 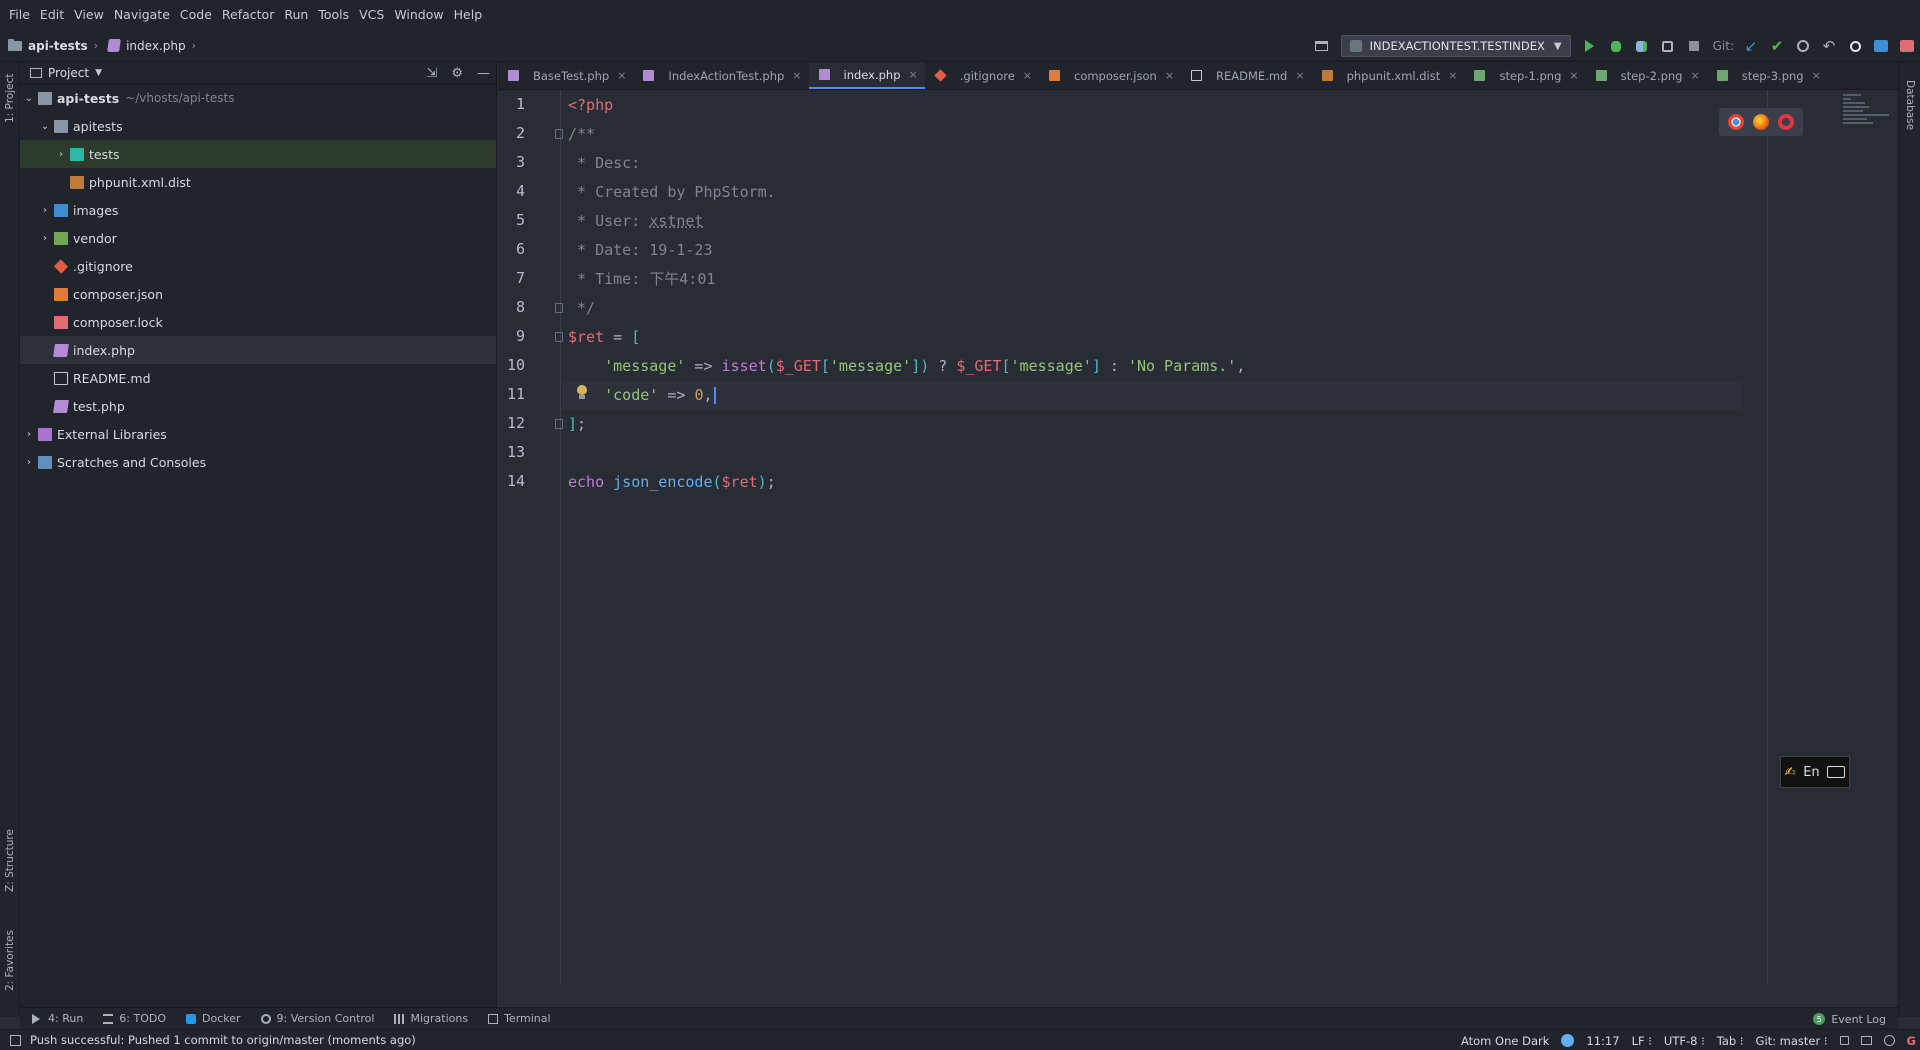 I want to click on tool-window-button: 6: TODO, so click(x=134, y=1018).